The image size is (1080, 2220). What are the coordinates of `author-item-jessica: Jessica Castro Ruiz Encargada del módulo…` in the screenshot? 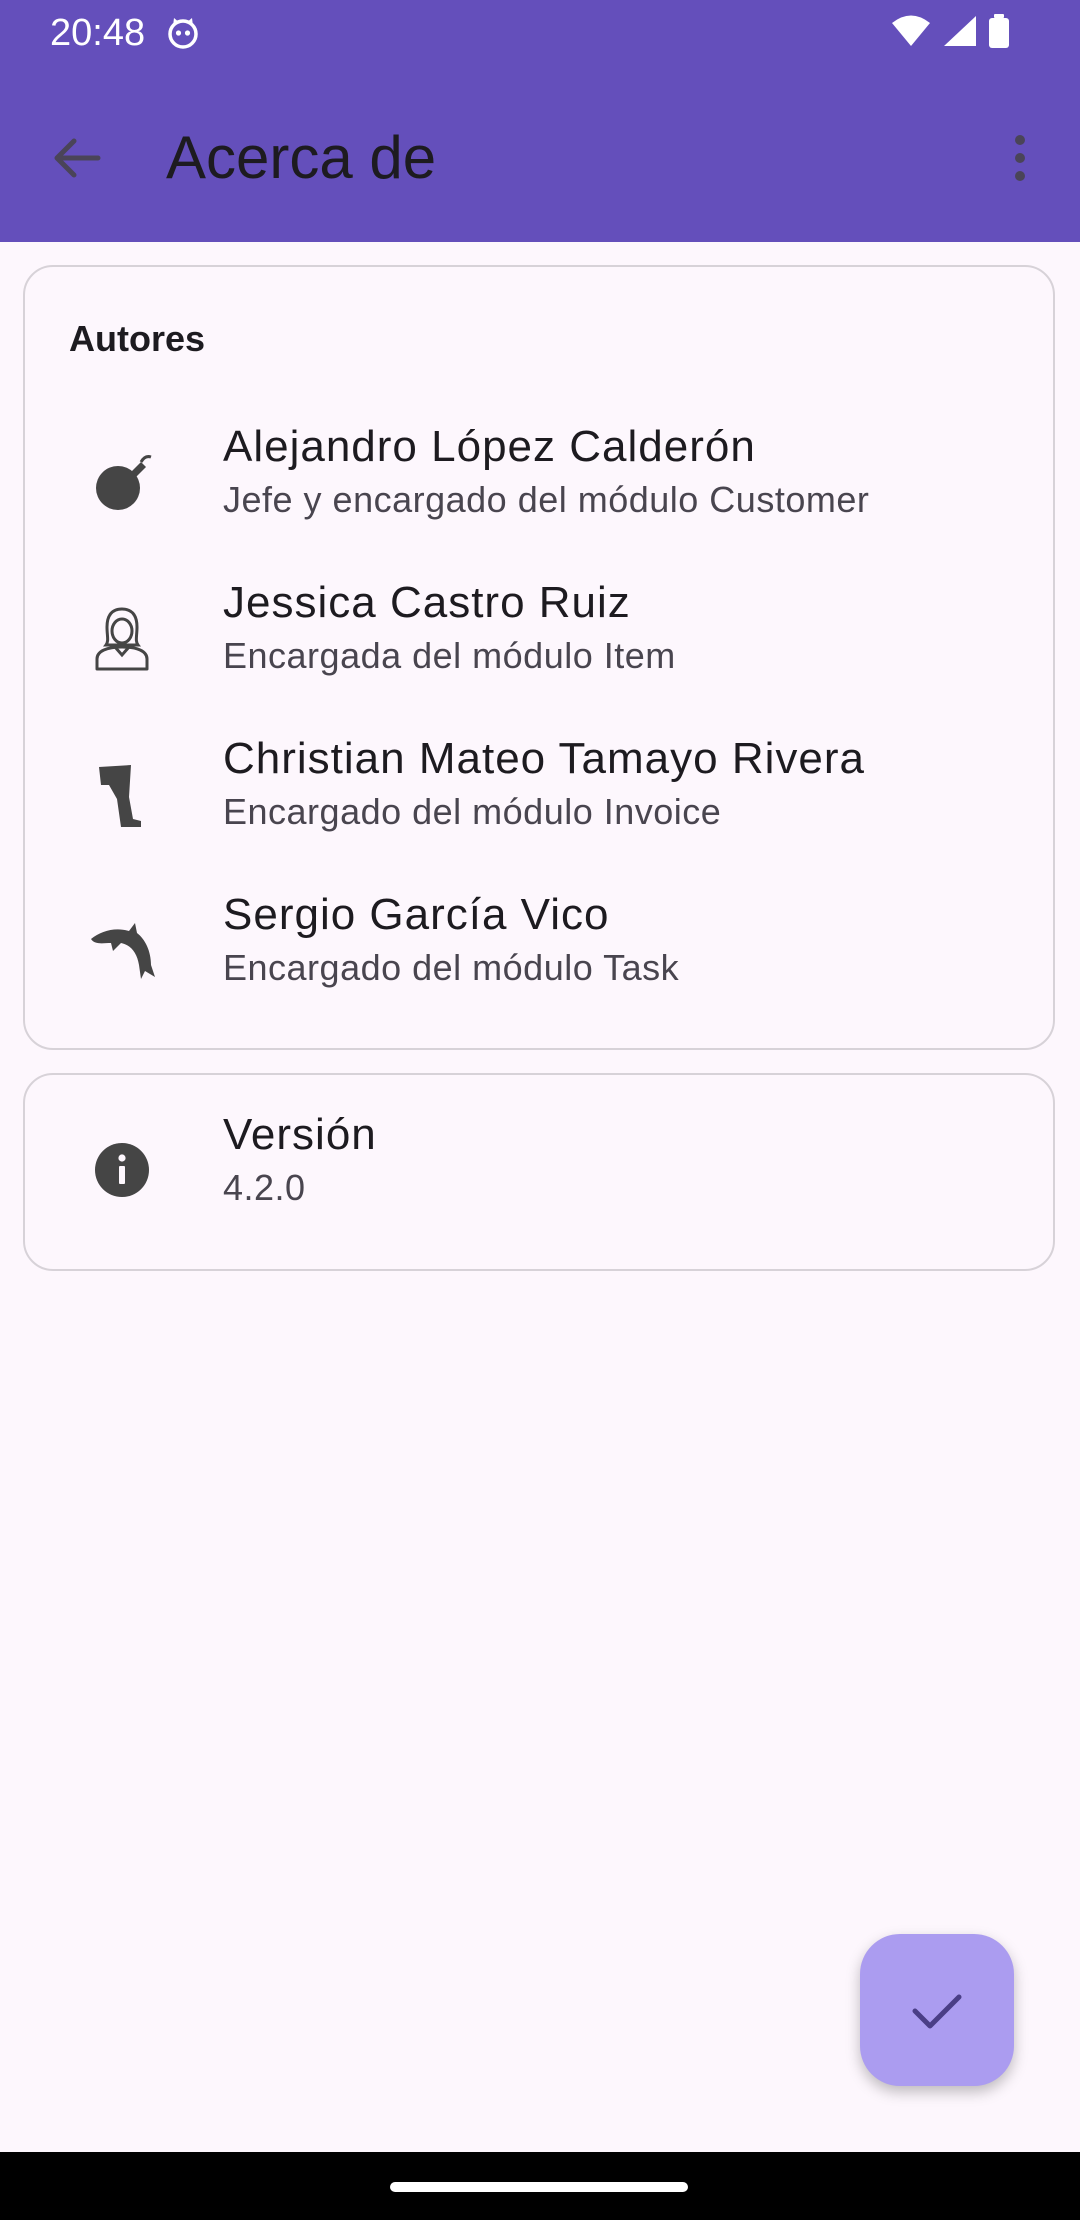 It's located at (539, 638).